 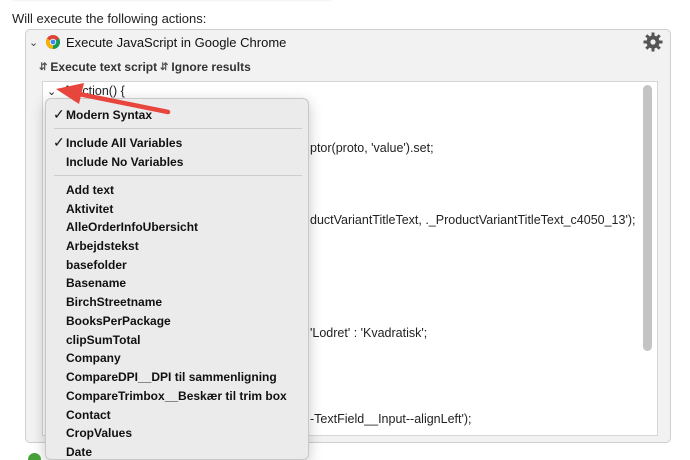 What do you see at coordinates (647, 218) in the screenshot?
I see `editor-scrollbar` at bounding box center [647, 218].